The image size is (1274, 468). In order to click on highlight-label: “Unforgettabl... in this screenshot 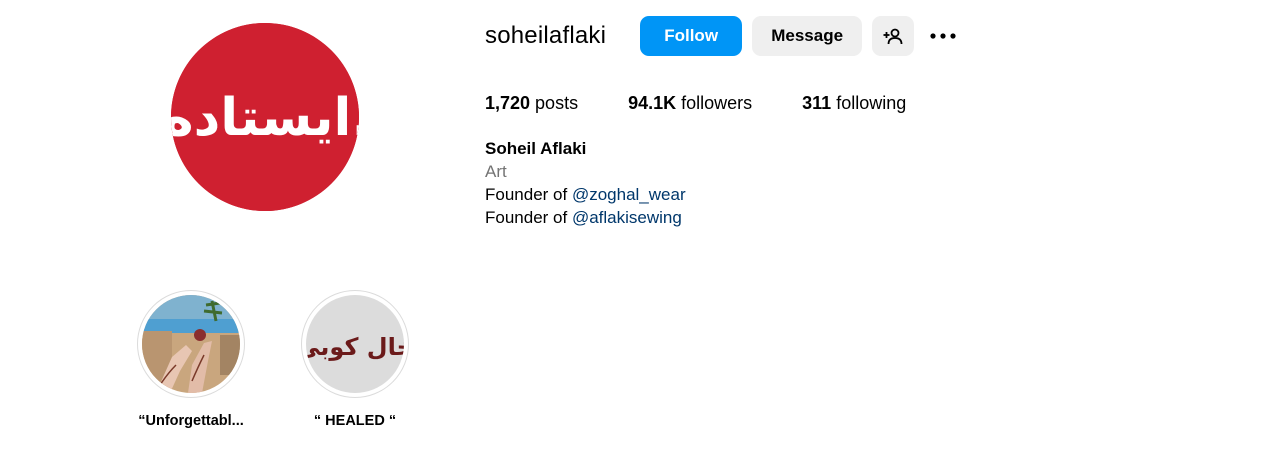, I will do `click(191, 421)`.